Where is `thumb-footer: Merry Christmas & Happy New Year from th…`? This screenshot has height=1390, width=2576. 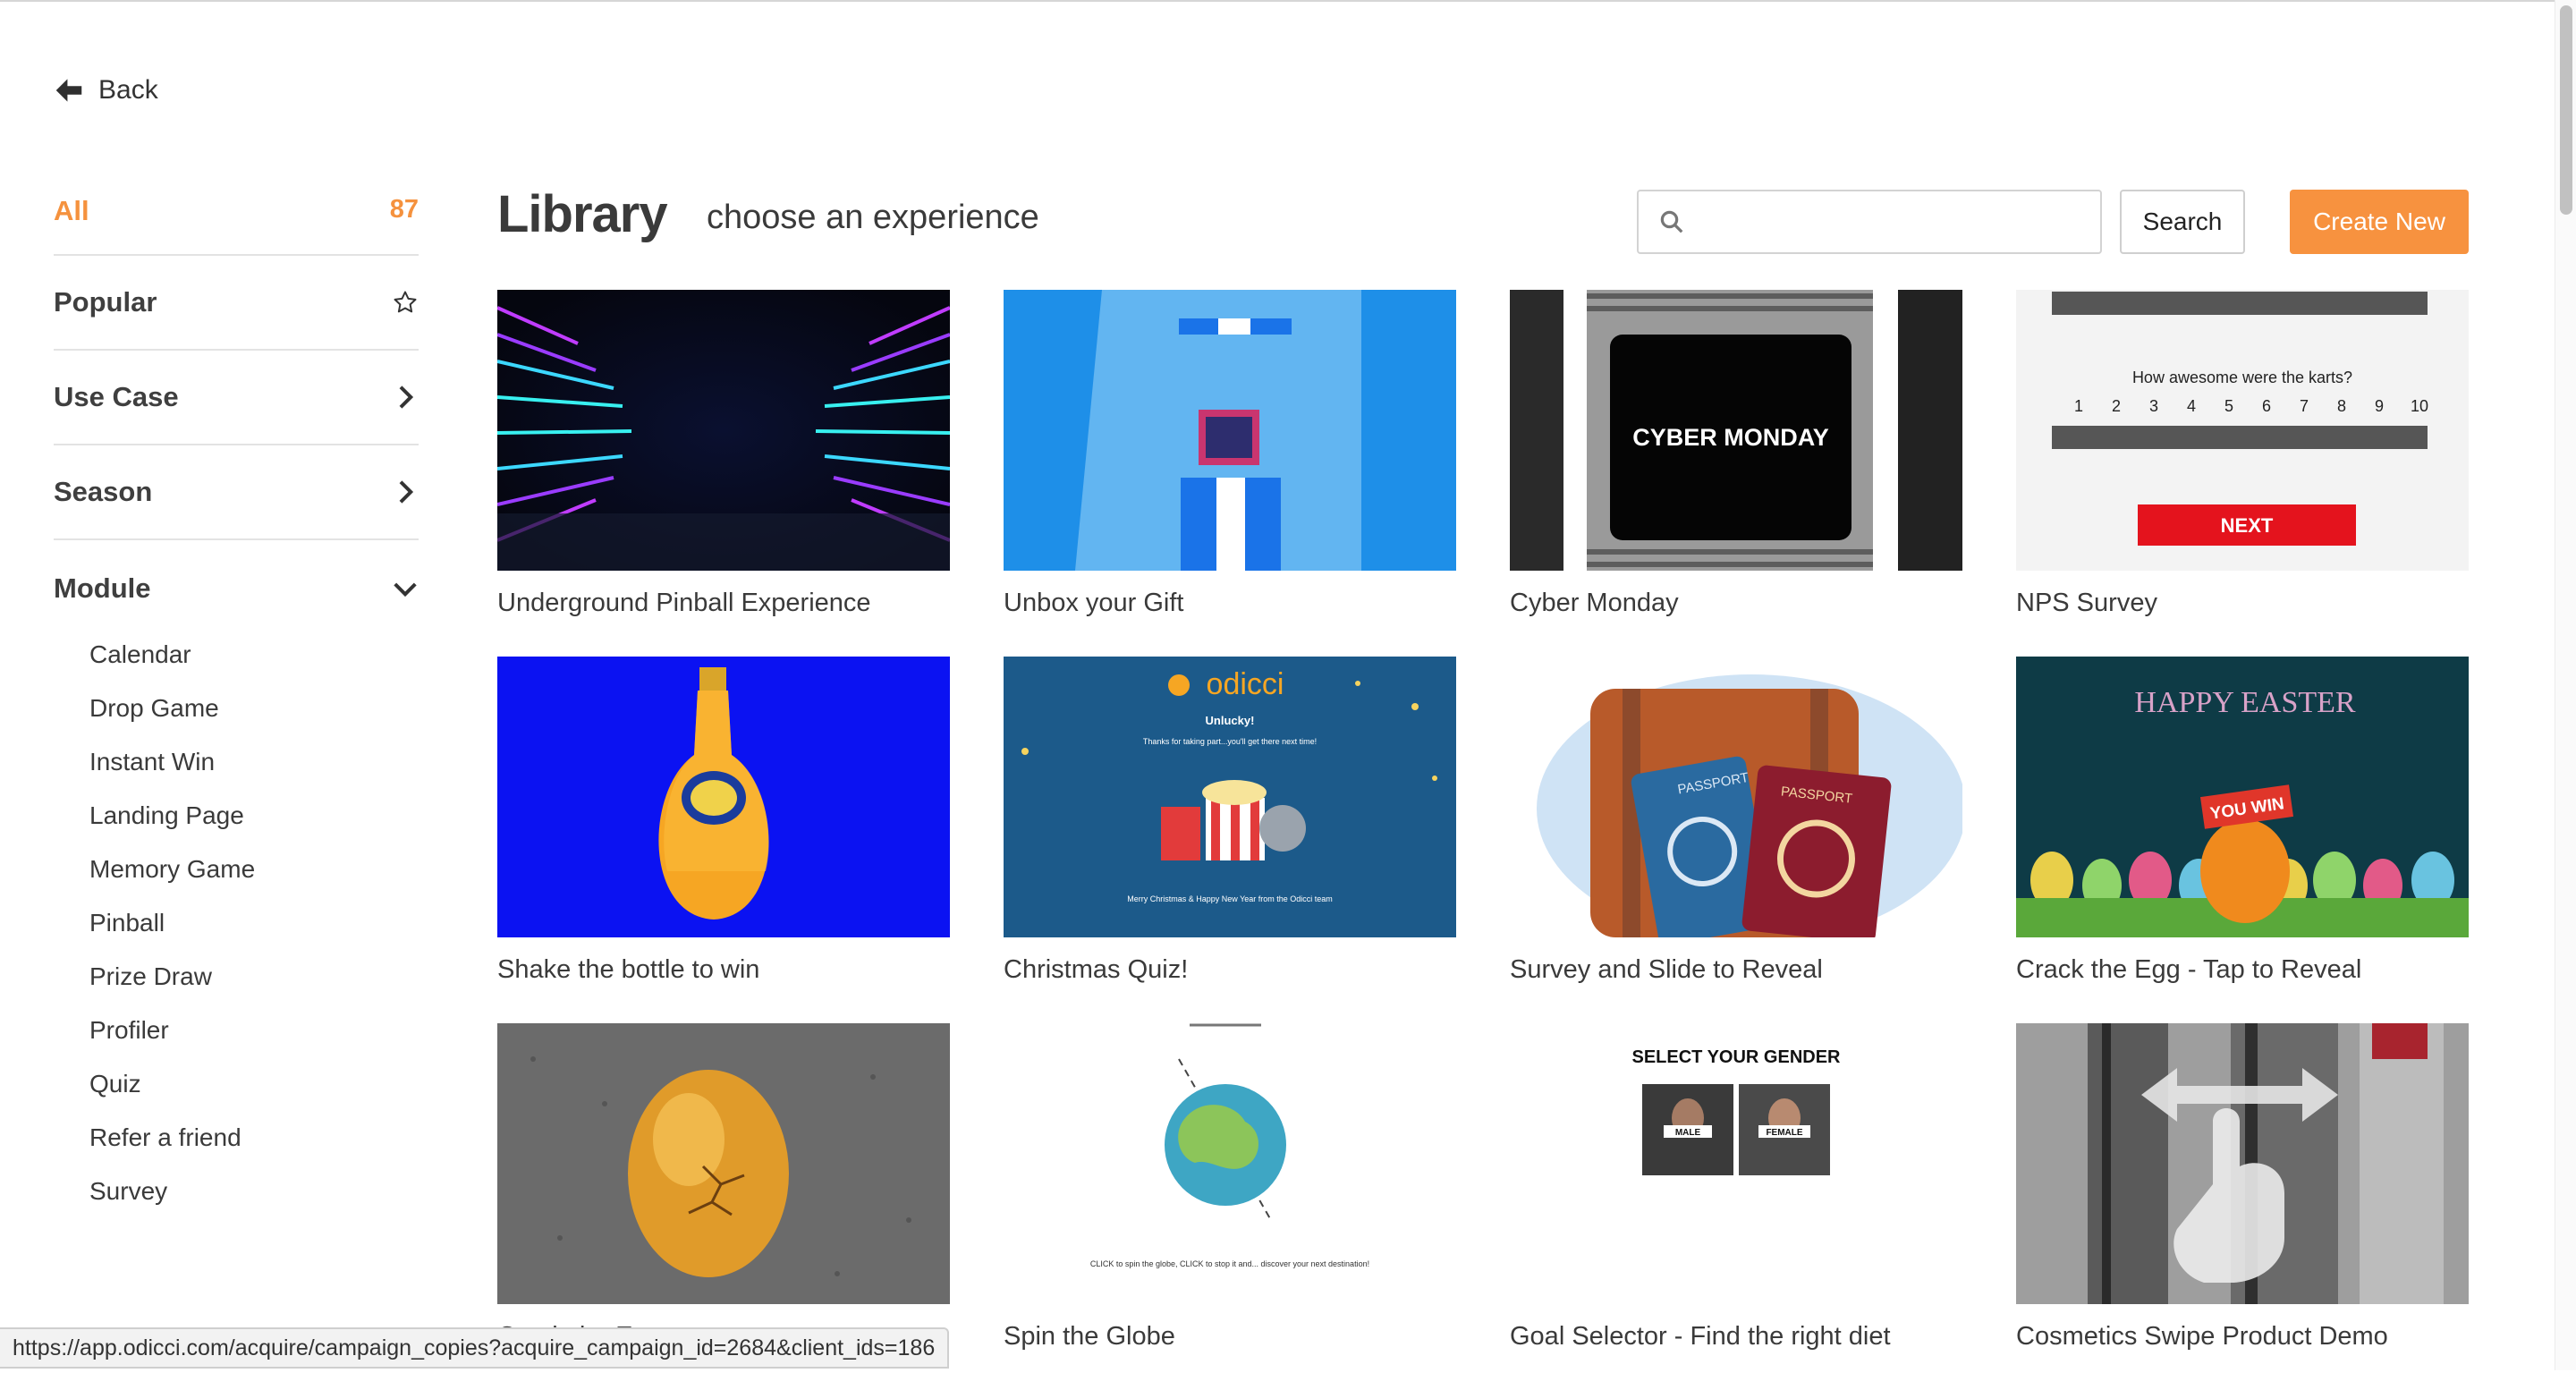 thumb-footer: Merry Christmas & Happy New Year from th… is located at coordinates (1230, 898).